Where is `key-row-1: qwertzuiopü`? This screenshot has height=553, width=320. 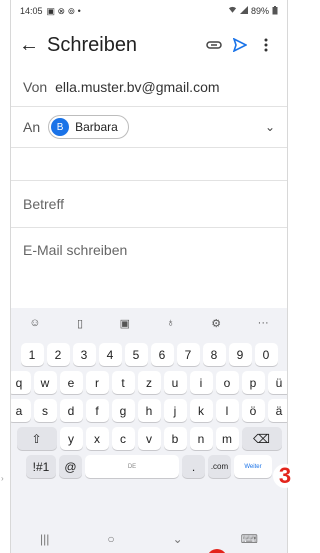 key-row-1: qwertzuiopü is located at coordinates (149, 382).